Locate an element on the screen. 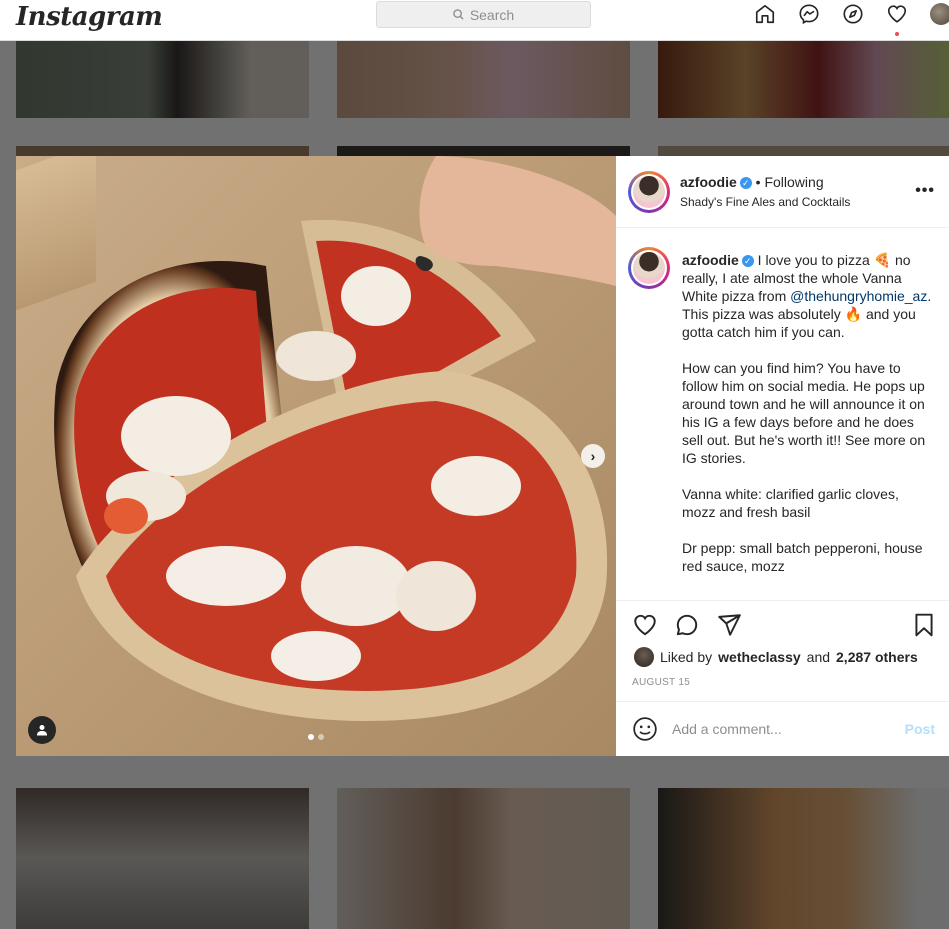  post-location: Shady's Fine Ales and Cocktails is located at coordinates (765, 202).